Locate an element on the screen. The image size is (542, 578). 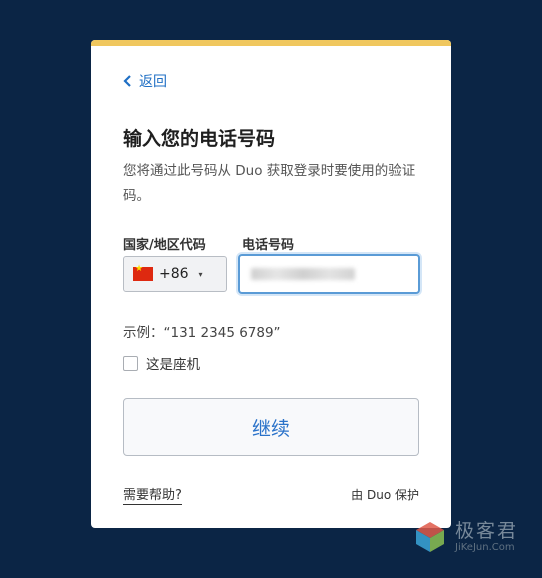
landline-checkbox is located at coordinates (130, 363).